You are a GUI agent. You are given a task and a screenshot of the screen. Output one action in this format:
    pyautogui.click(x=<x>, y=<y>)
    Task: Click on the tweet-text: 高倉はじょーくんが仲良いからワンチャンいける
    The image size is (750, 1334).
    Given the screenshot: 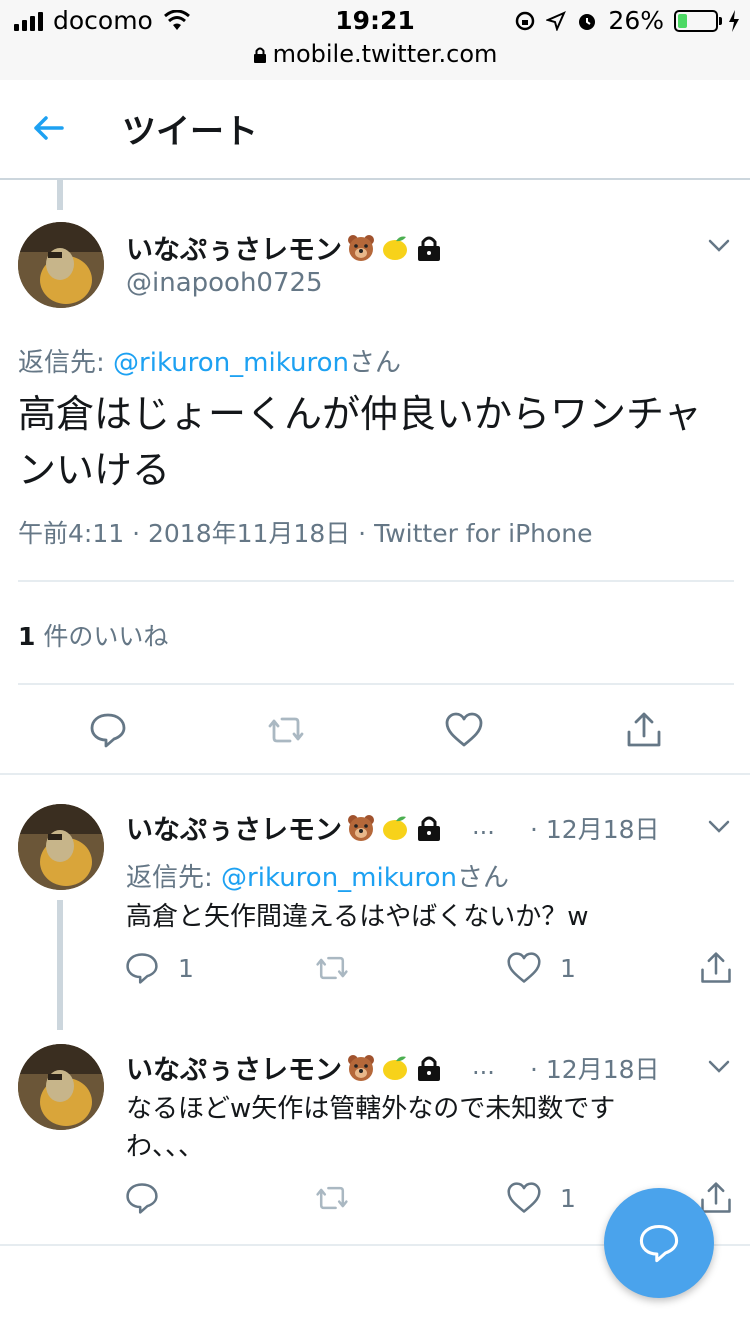 What is the action you would take?
    pyautogui.click(x=360, y=442)
    